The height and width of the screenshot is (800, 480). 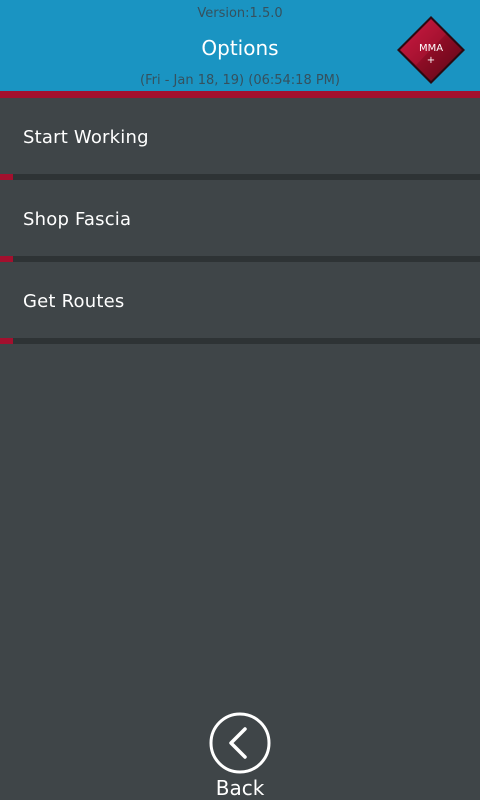 I want to click on divider, so click(x=240, y=341).